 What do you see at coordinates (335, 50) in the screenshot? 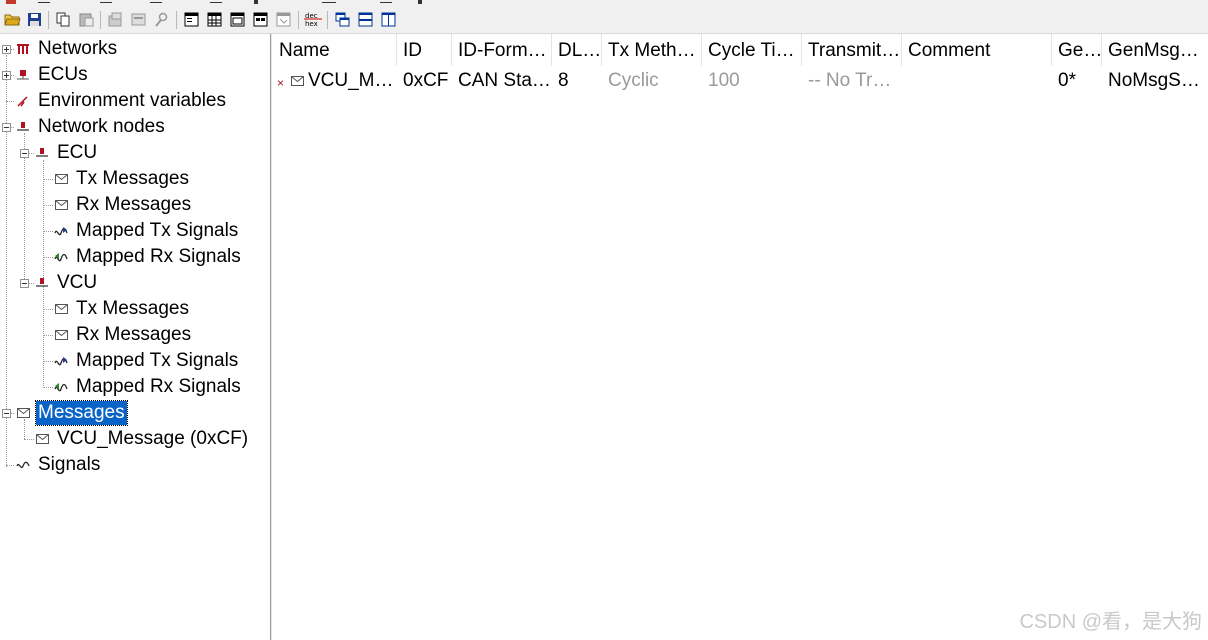
I see `column-header-name: Name` at bounding box center [335, 50].